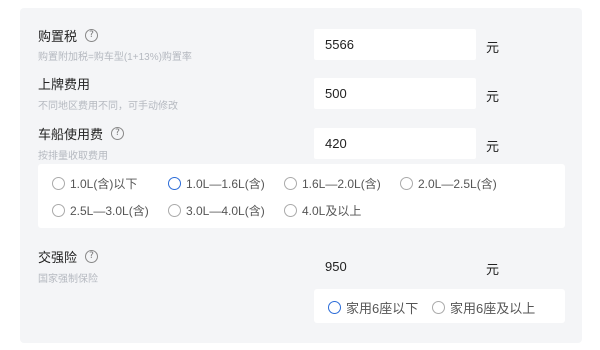 This screenshot has height=350, width=600. I want to click on displacement-option: 1.0L—1.6L(含), so click(216, 183).